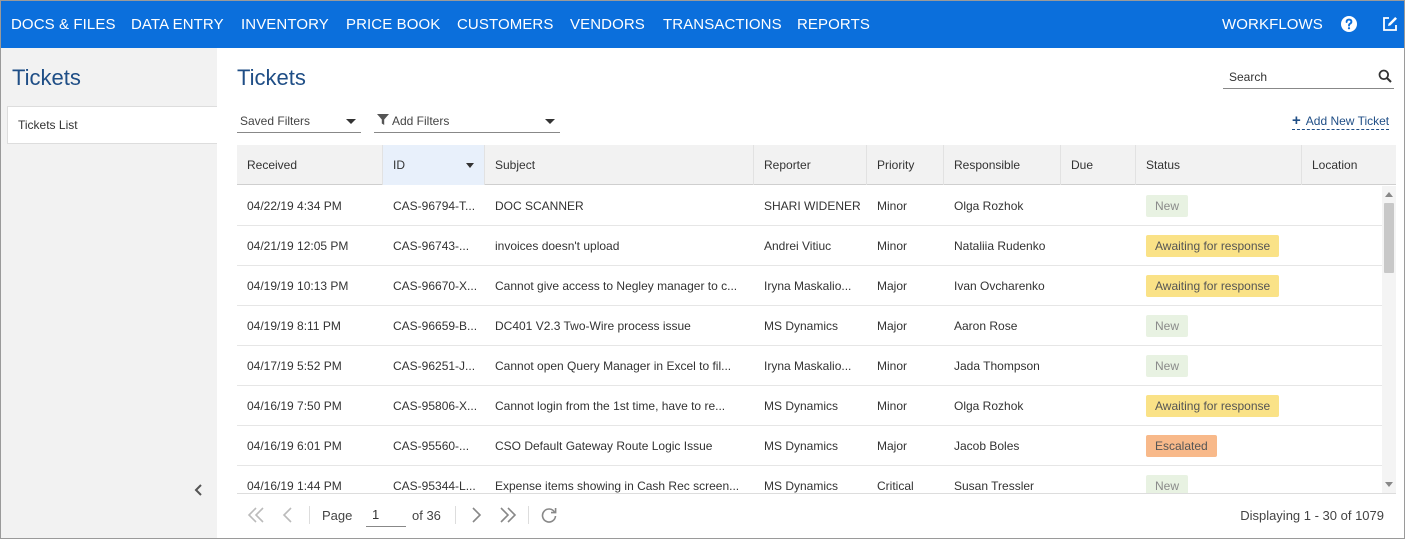  I want to click on add-new-ticket-button: + Add New Ticket, so click(1341, 121).